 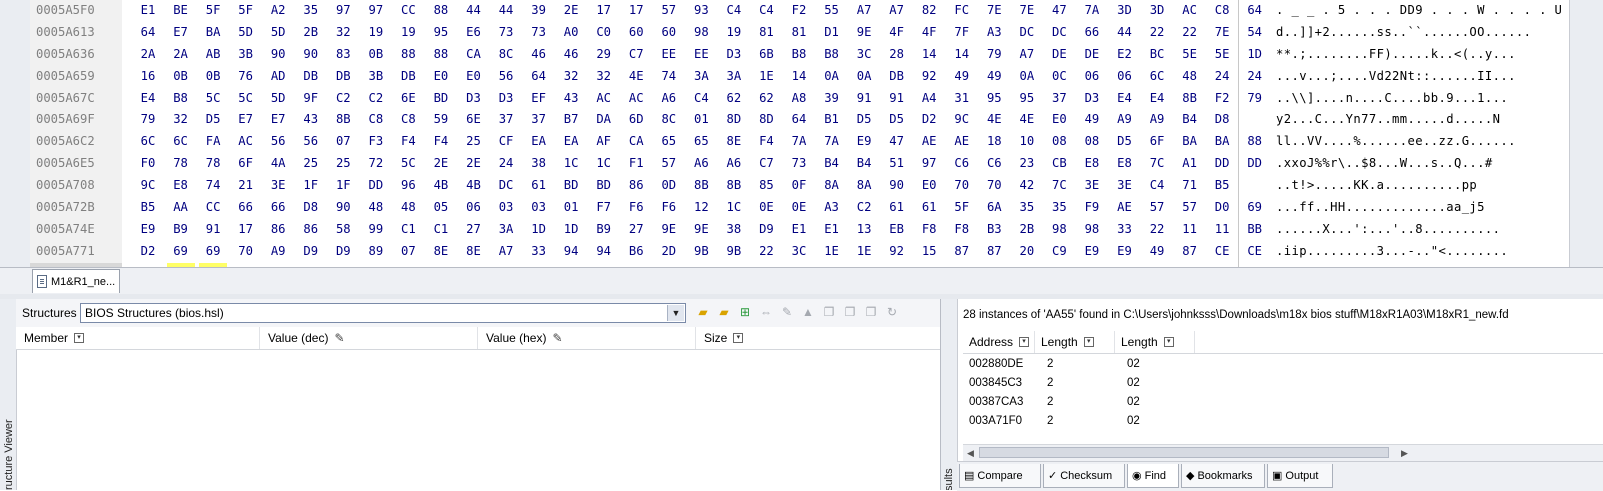 What do you see at coordinates (213, 230) in the screenshot?
I see `hex-byte: 91` at bounding box center [213, 230].